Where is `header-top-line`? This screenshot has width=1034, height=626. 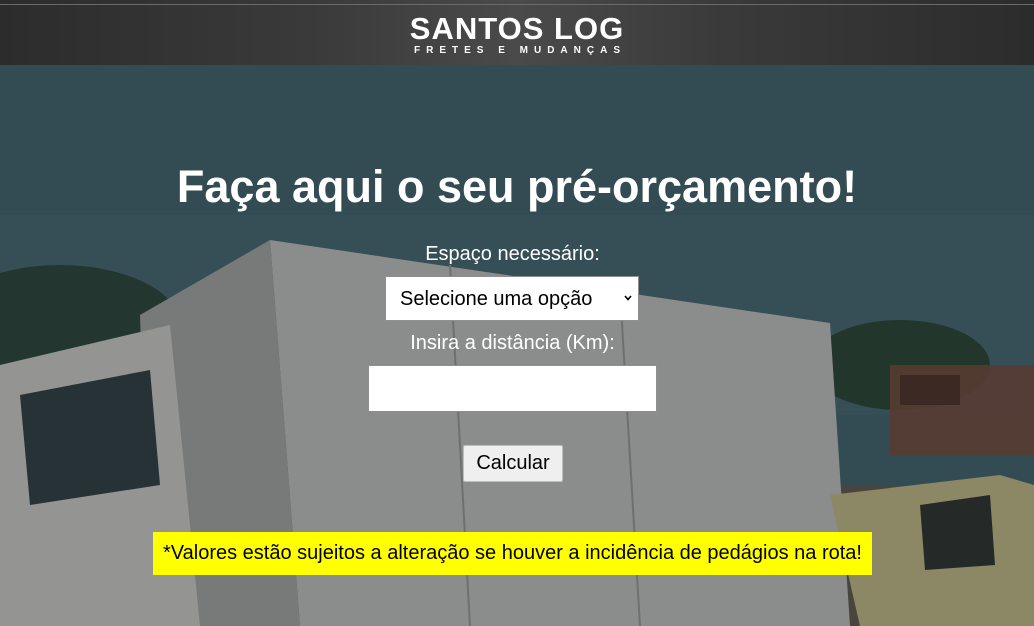 header-top-line is located at coordinates (517, 4).